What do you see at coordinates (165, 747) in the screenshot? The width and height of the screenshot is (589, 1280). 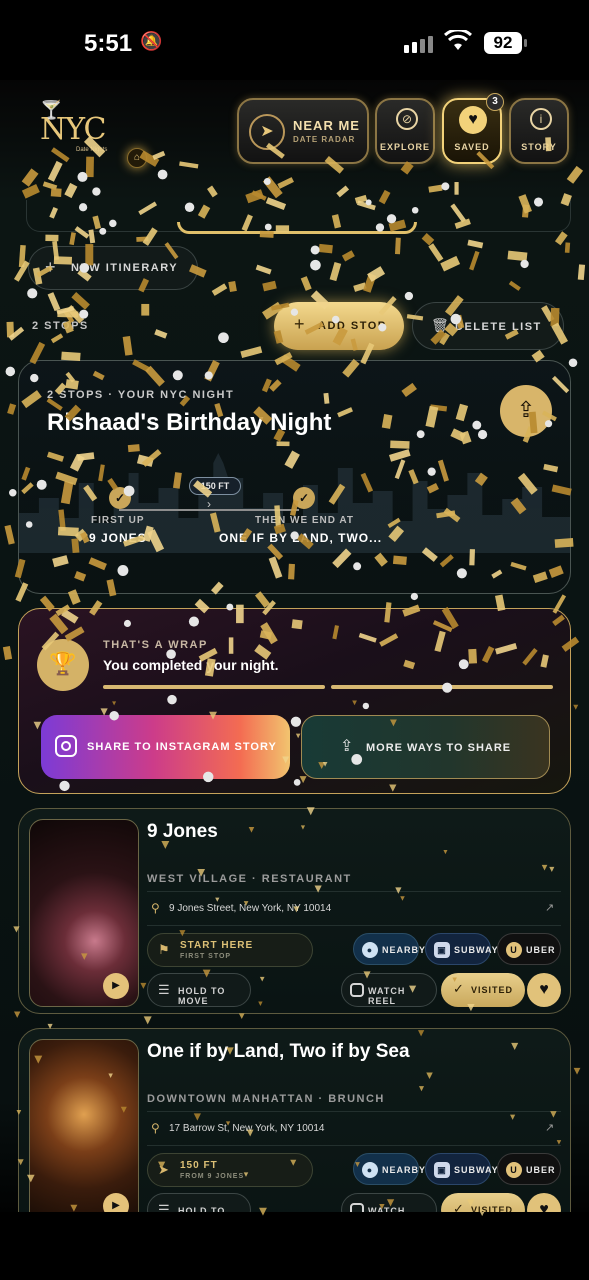 I see `share-instagram-story-button: SHARE TO INSTAGRAM STORY` at bounding box center [165, 747].